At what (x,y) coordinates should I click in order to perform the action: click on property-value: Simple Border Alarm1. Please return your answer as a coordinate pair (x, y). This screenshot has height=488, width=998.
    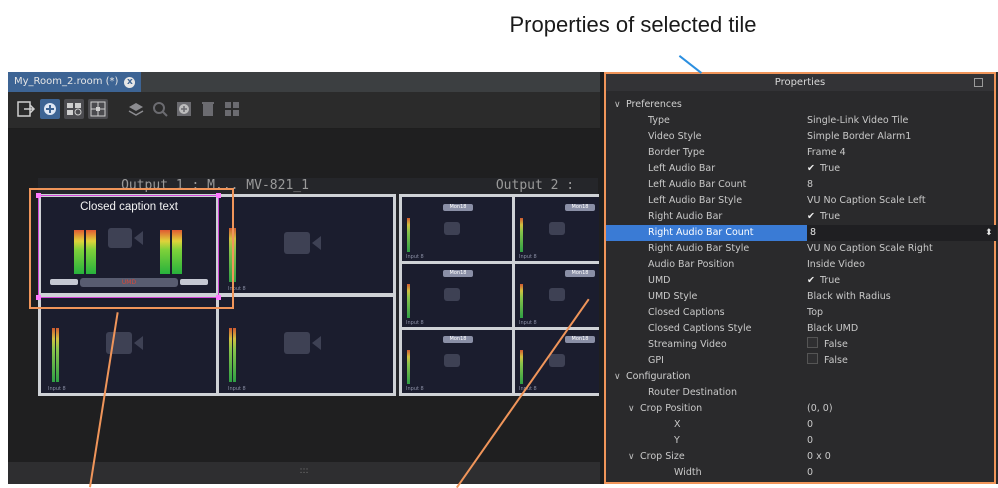
    Looking at the image, I should click on (859, 137).